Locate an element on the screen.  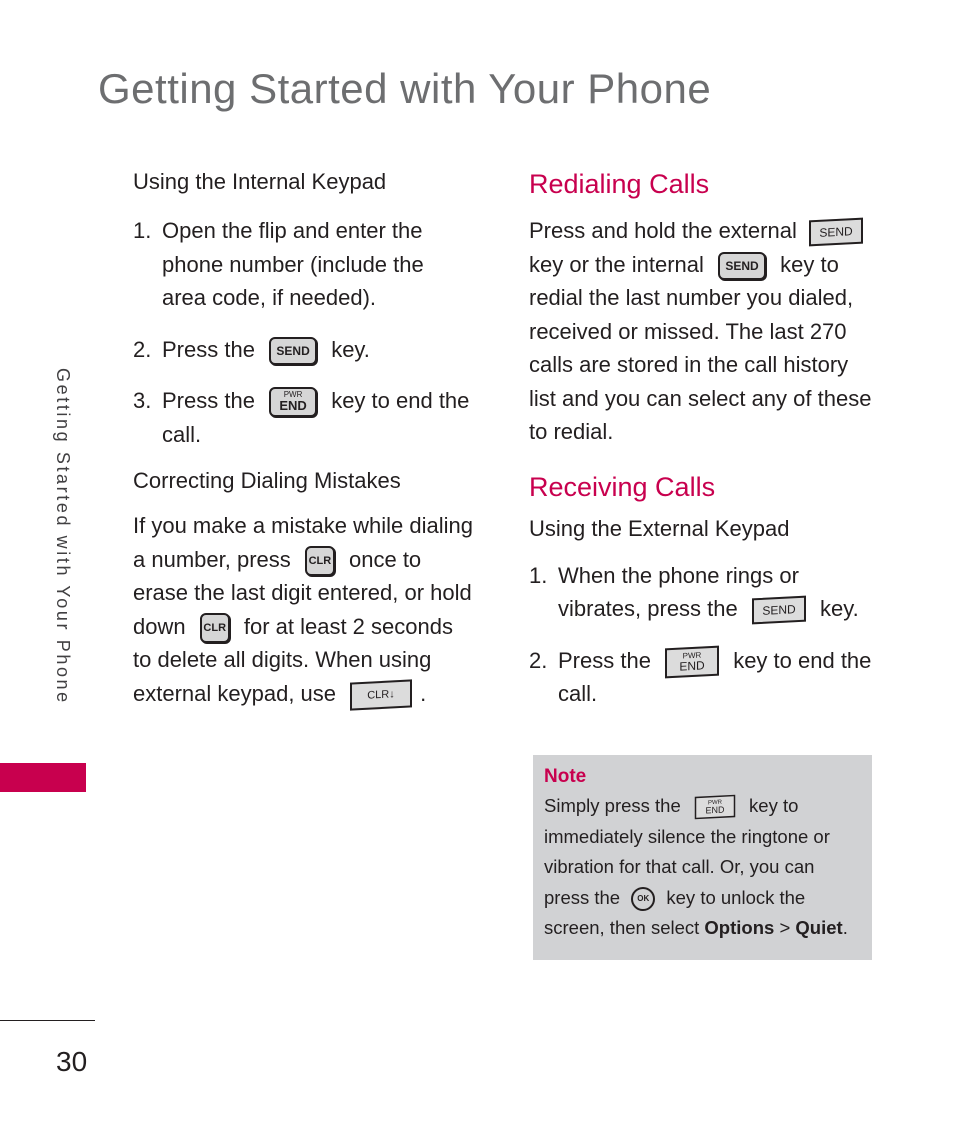
quiet-menu-label: Quiet is located at coordinates (819, 927).